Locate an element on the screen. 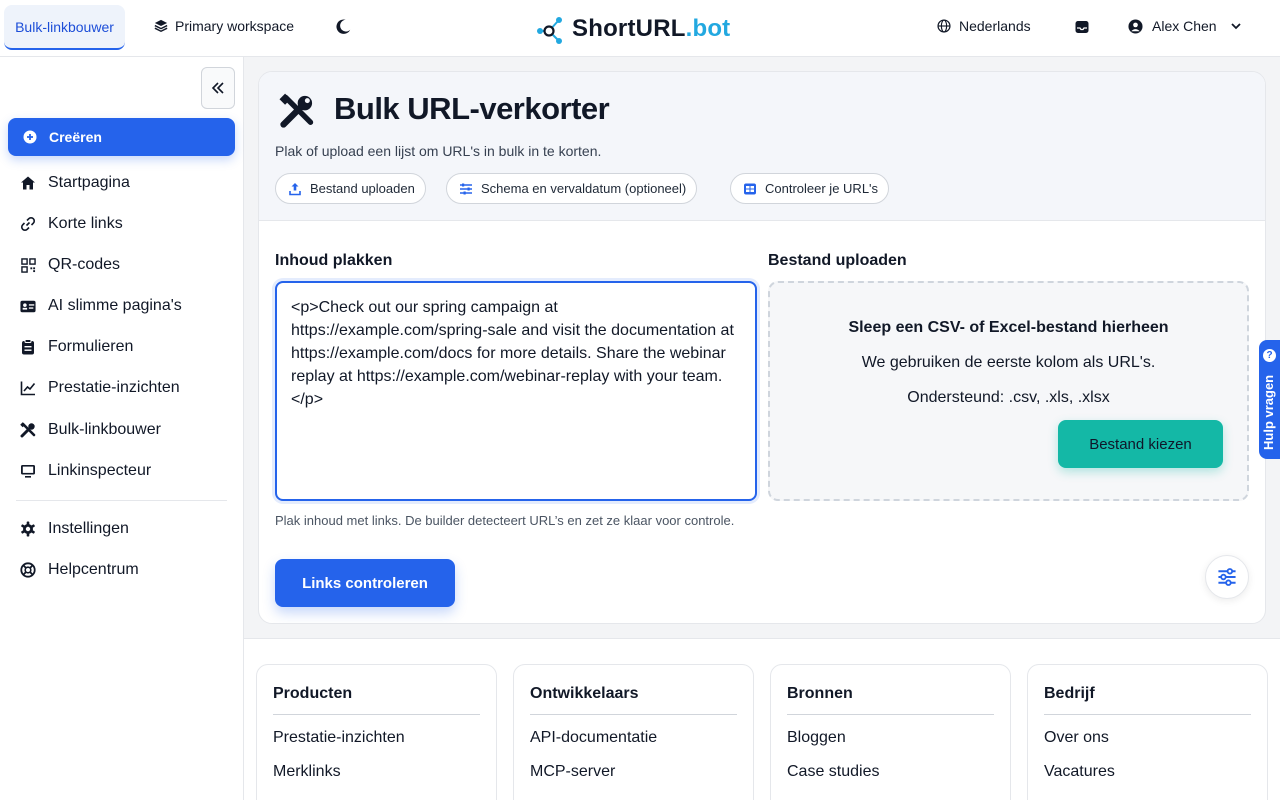 This screenshot has width=1280, height=800. inbox-icon is located at coordinates (1082, 27).